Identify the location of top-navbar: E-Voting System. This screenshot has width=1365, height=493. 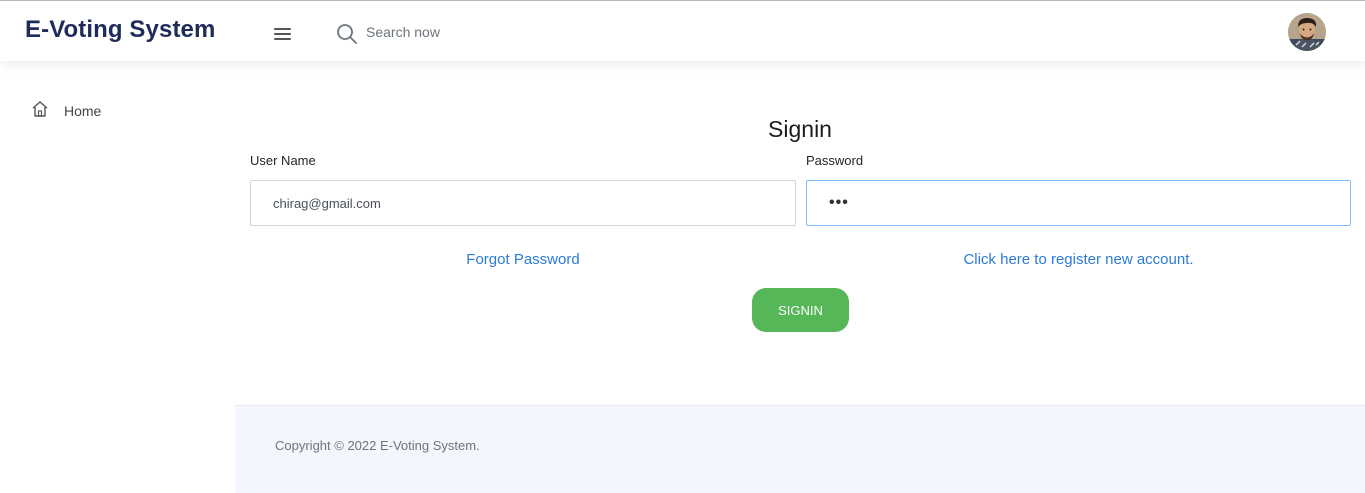
(682, 30).